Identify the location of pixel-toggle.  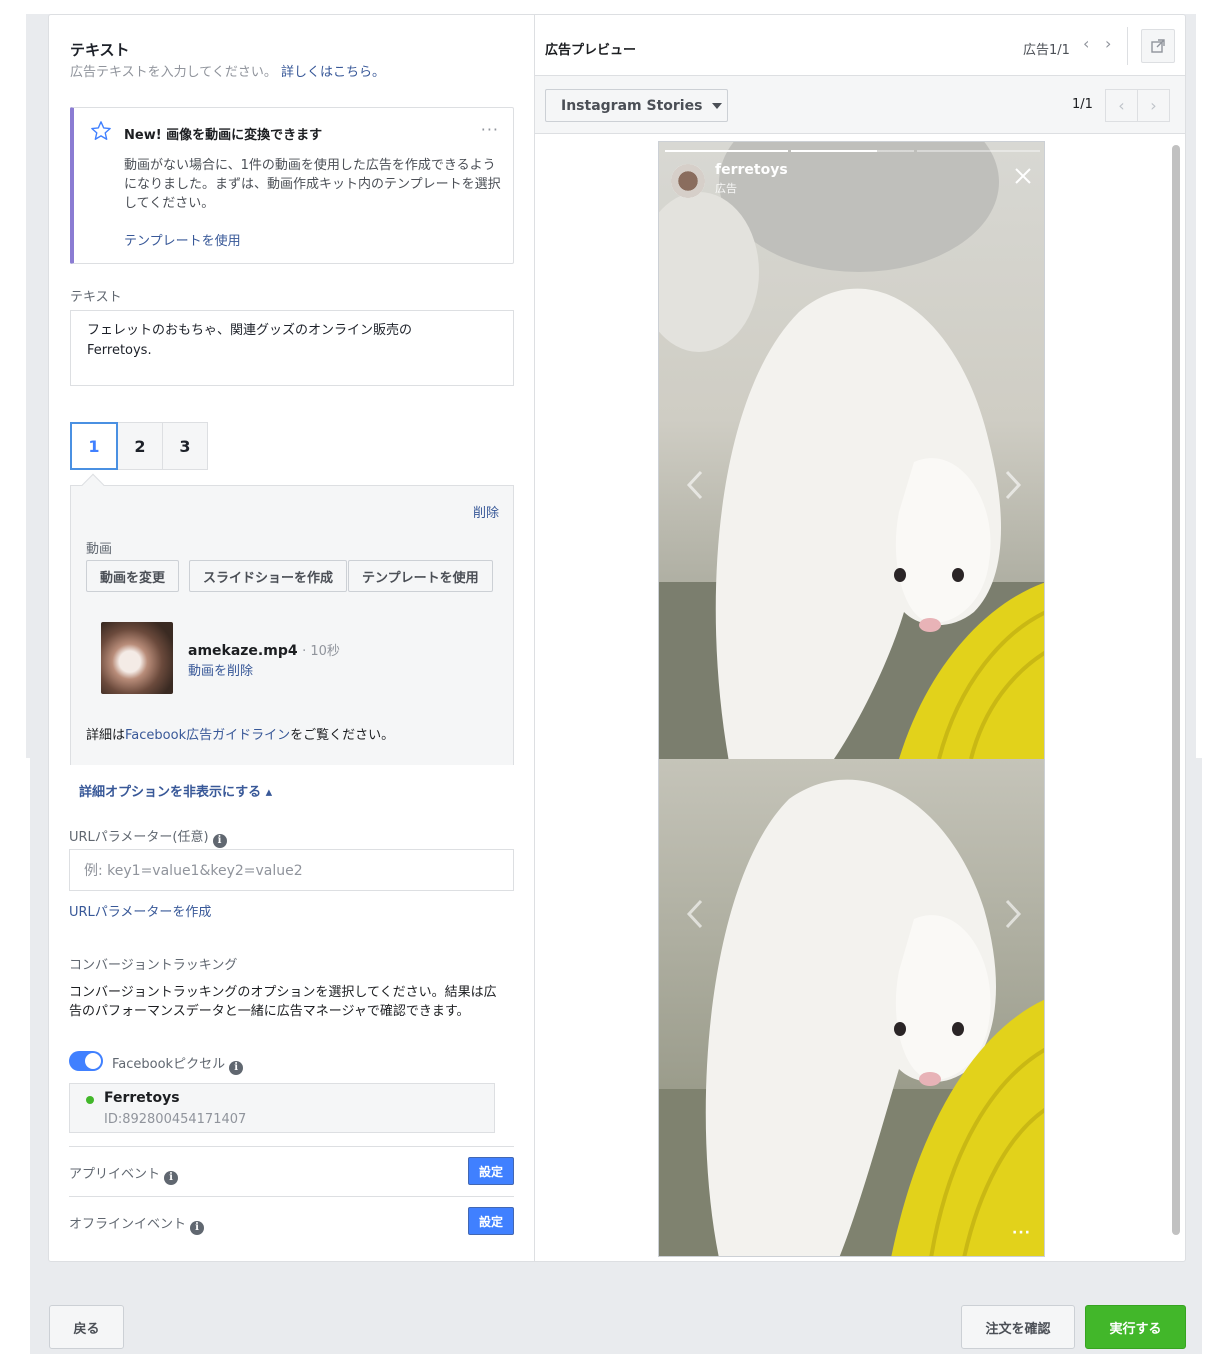
(86, 1061).